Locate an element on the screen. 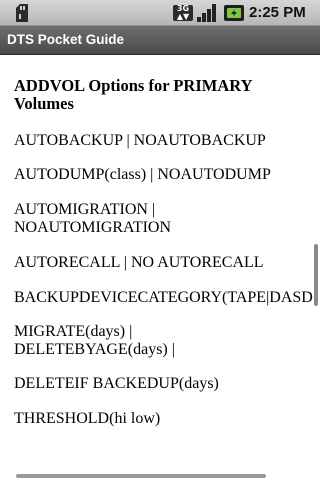  option-deleteif-backedup: DELETEIF BACKEDUP(days) is located at coordinates (116, 383).